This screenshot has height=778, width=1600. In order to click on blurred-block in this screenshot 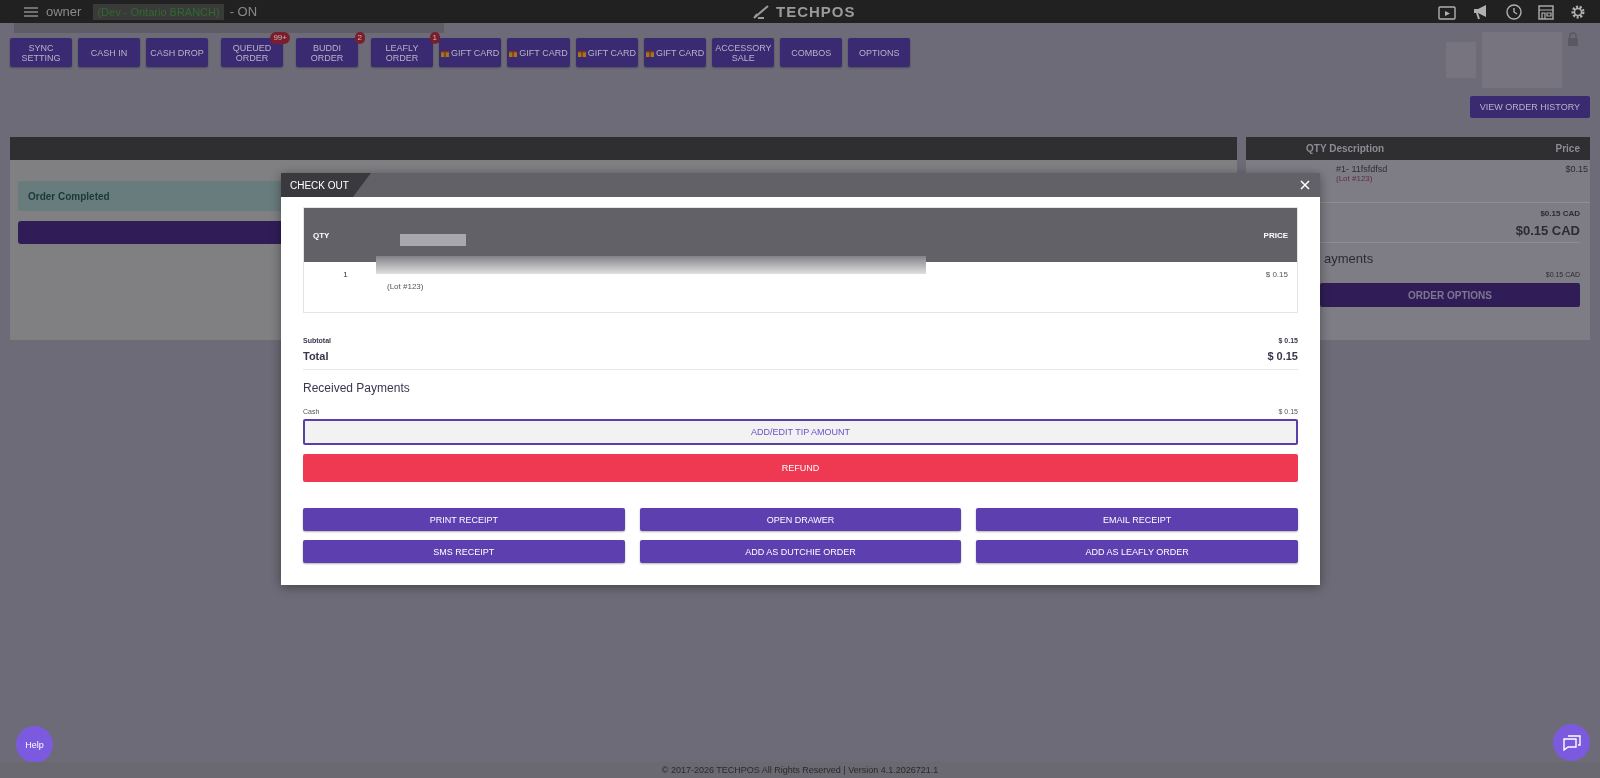, I will do `click(433, 240)`.